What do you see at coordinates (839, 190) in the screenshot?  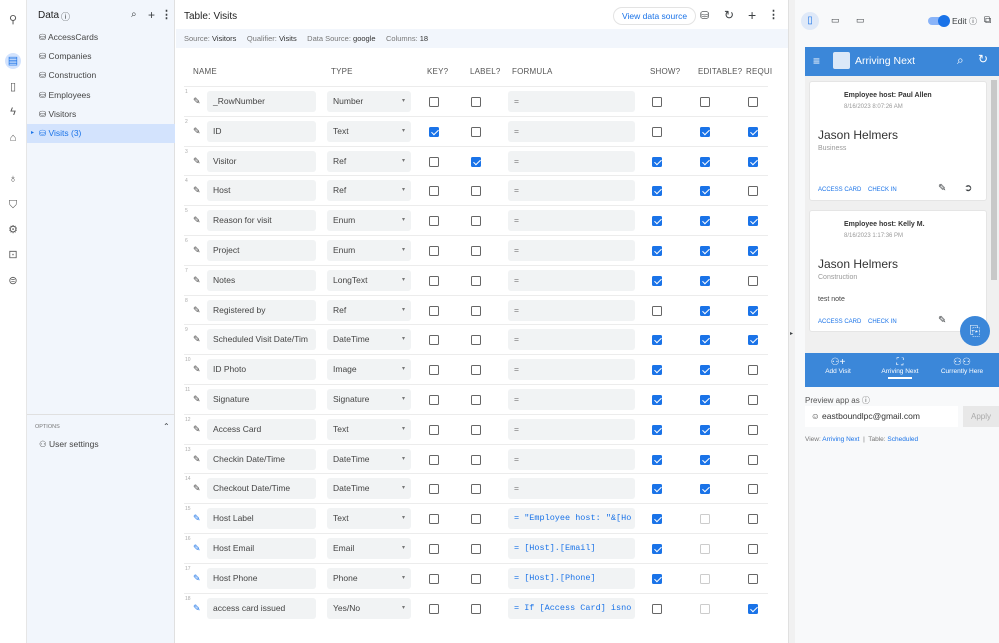 I see `access-card-action: ACCESS CARD` at bounding box center [839, 190].